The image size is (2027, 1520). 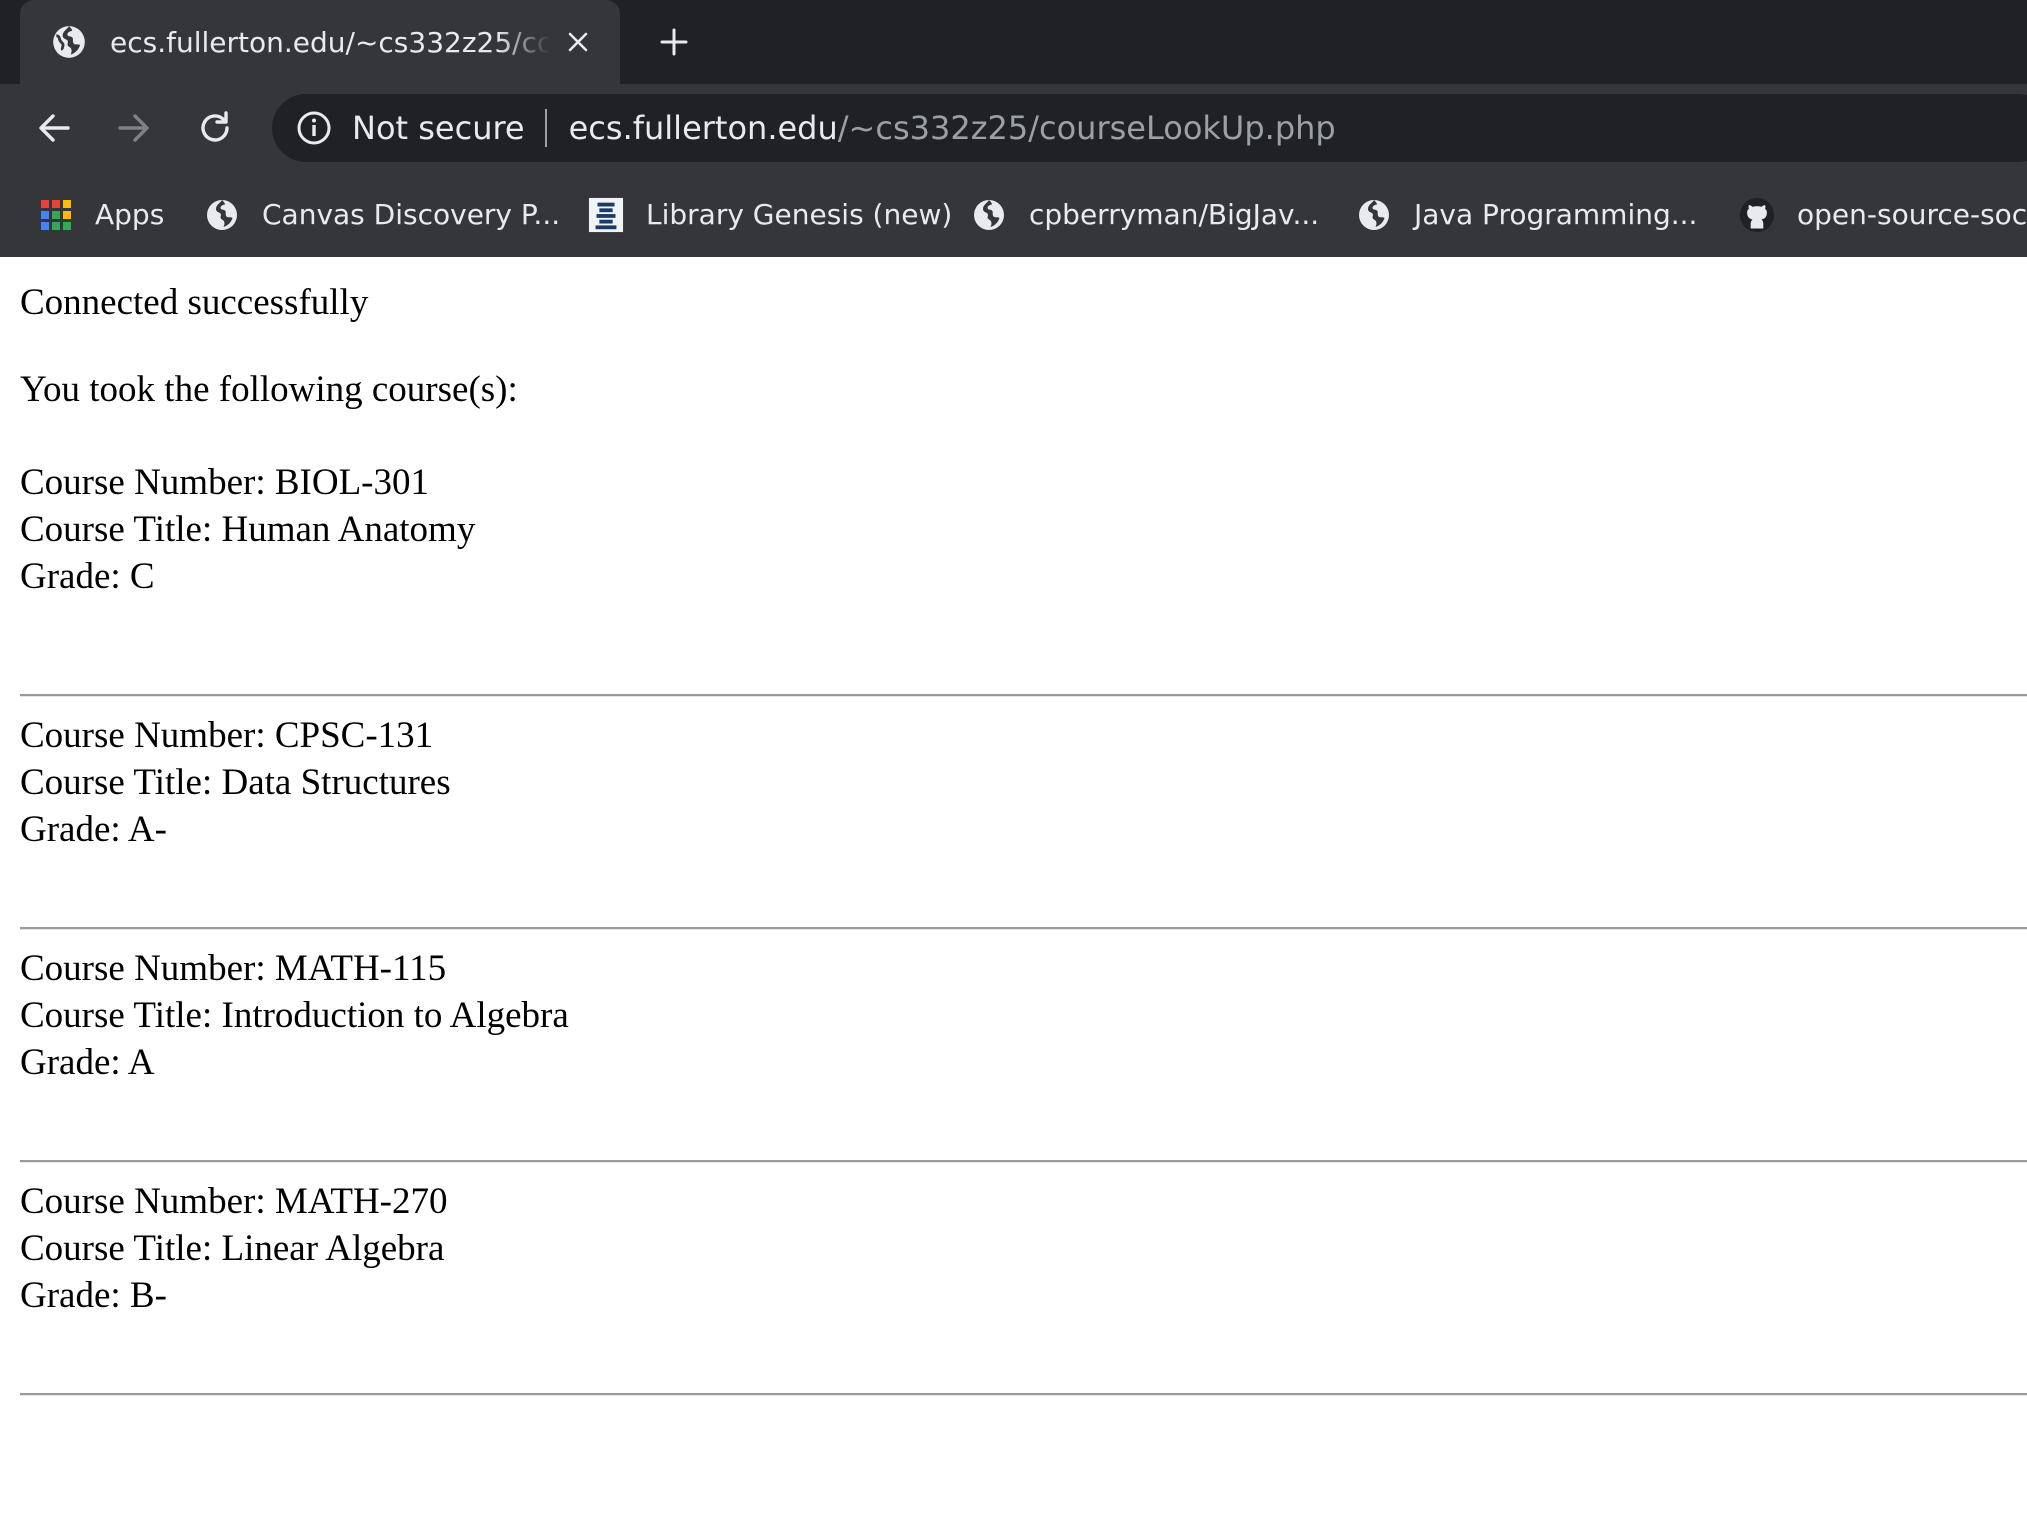 I want to click on new-tab-button, so click(x=674, y=42).